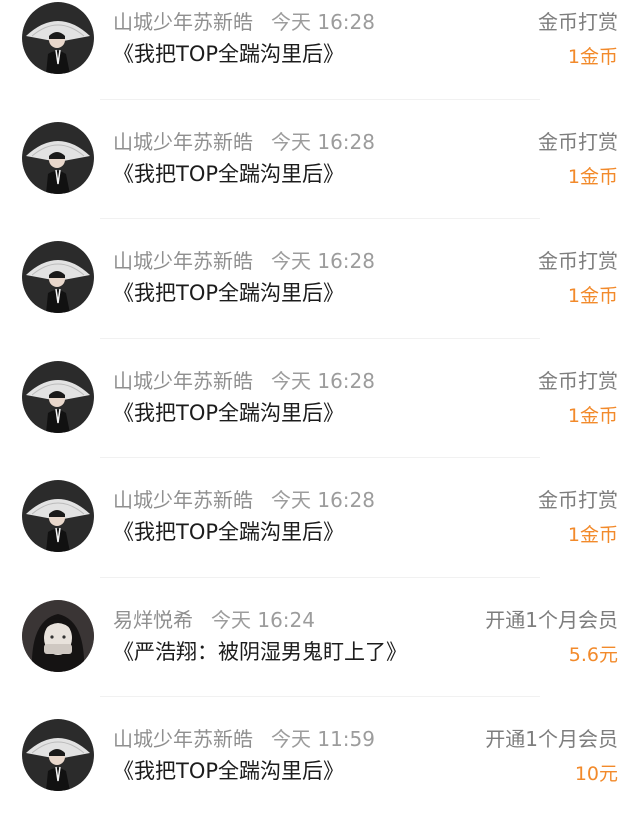 The width and height of the screenshot is (640, 817). I want to click on timestamp: 今天 11:59, so click(323, 739).